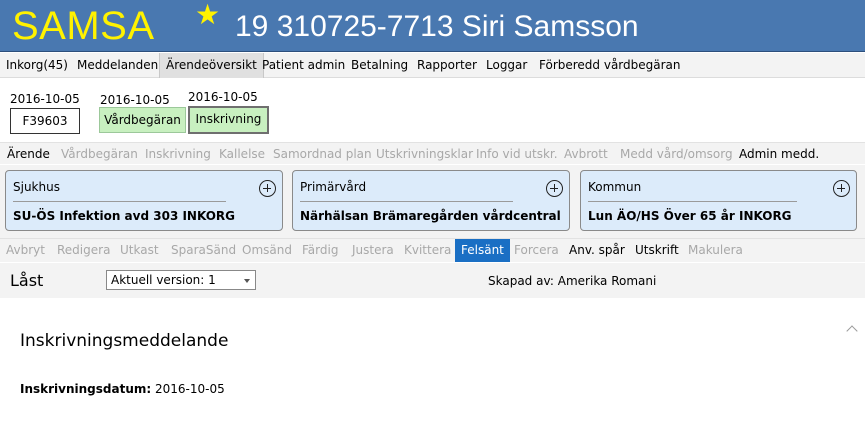  I want to click on card-value: SU-ÖS Infektion avd 303 INKORG, so click(124, 216).